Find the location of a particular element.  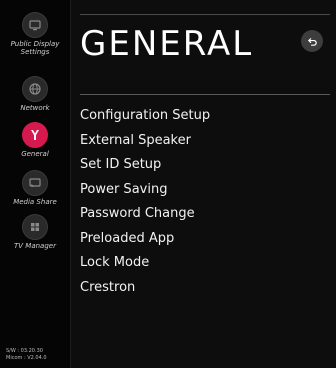

menu-item-configuration-setup: Configuration Setup is located at coordinates (205, 116).